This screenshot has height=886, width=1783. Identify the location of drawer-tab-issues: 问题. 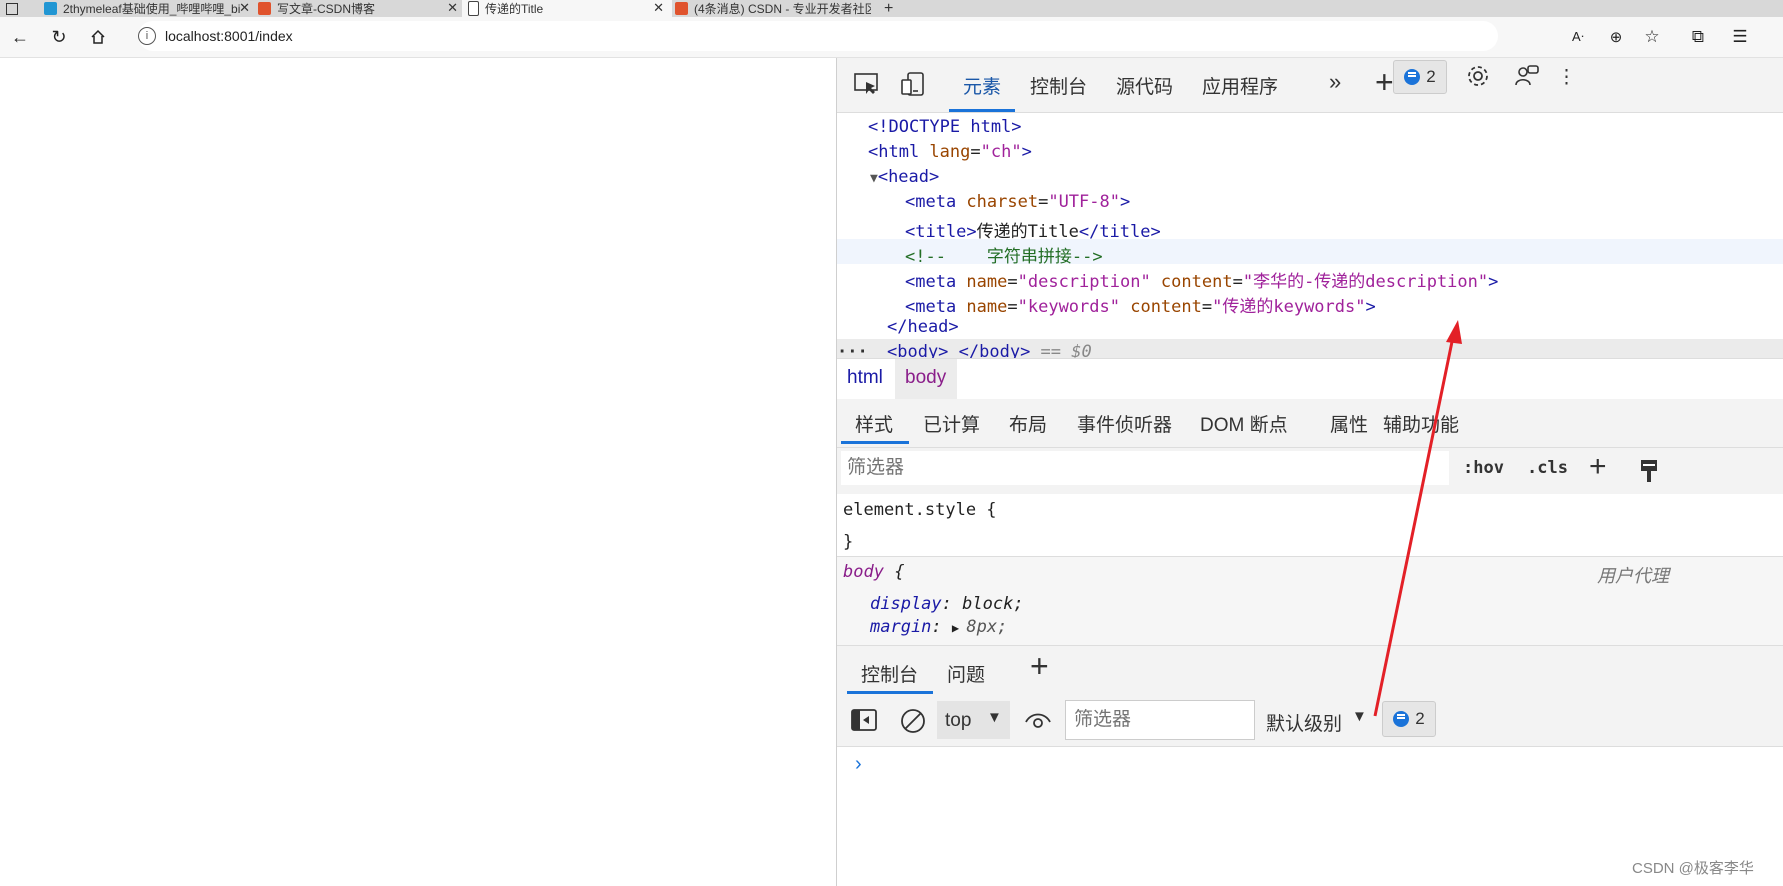
(966, 673).